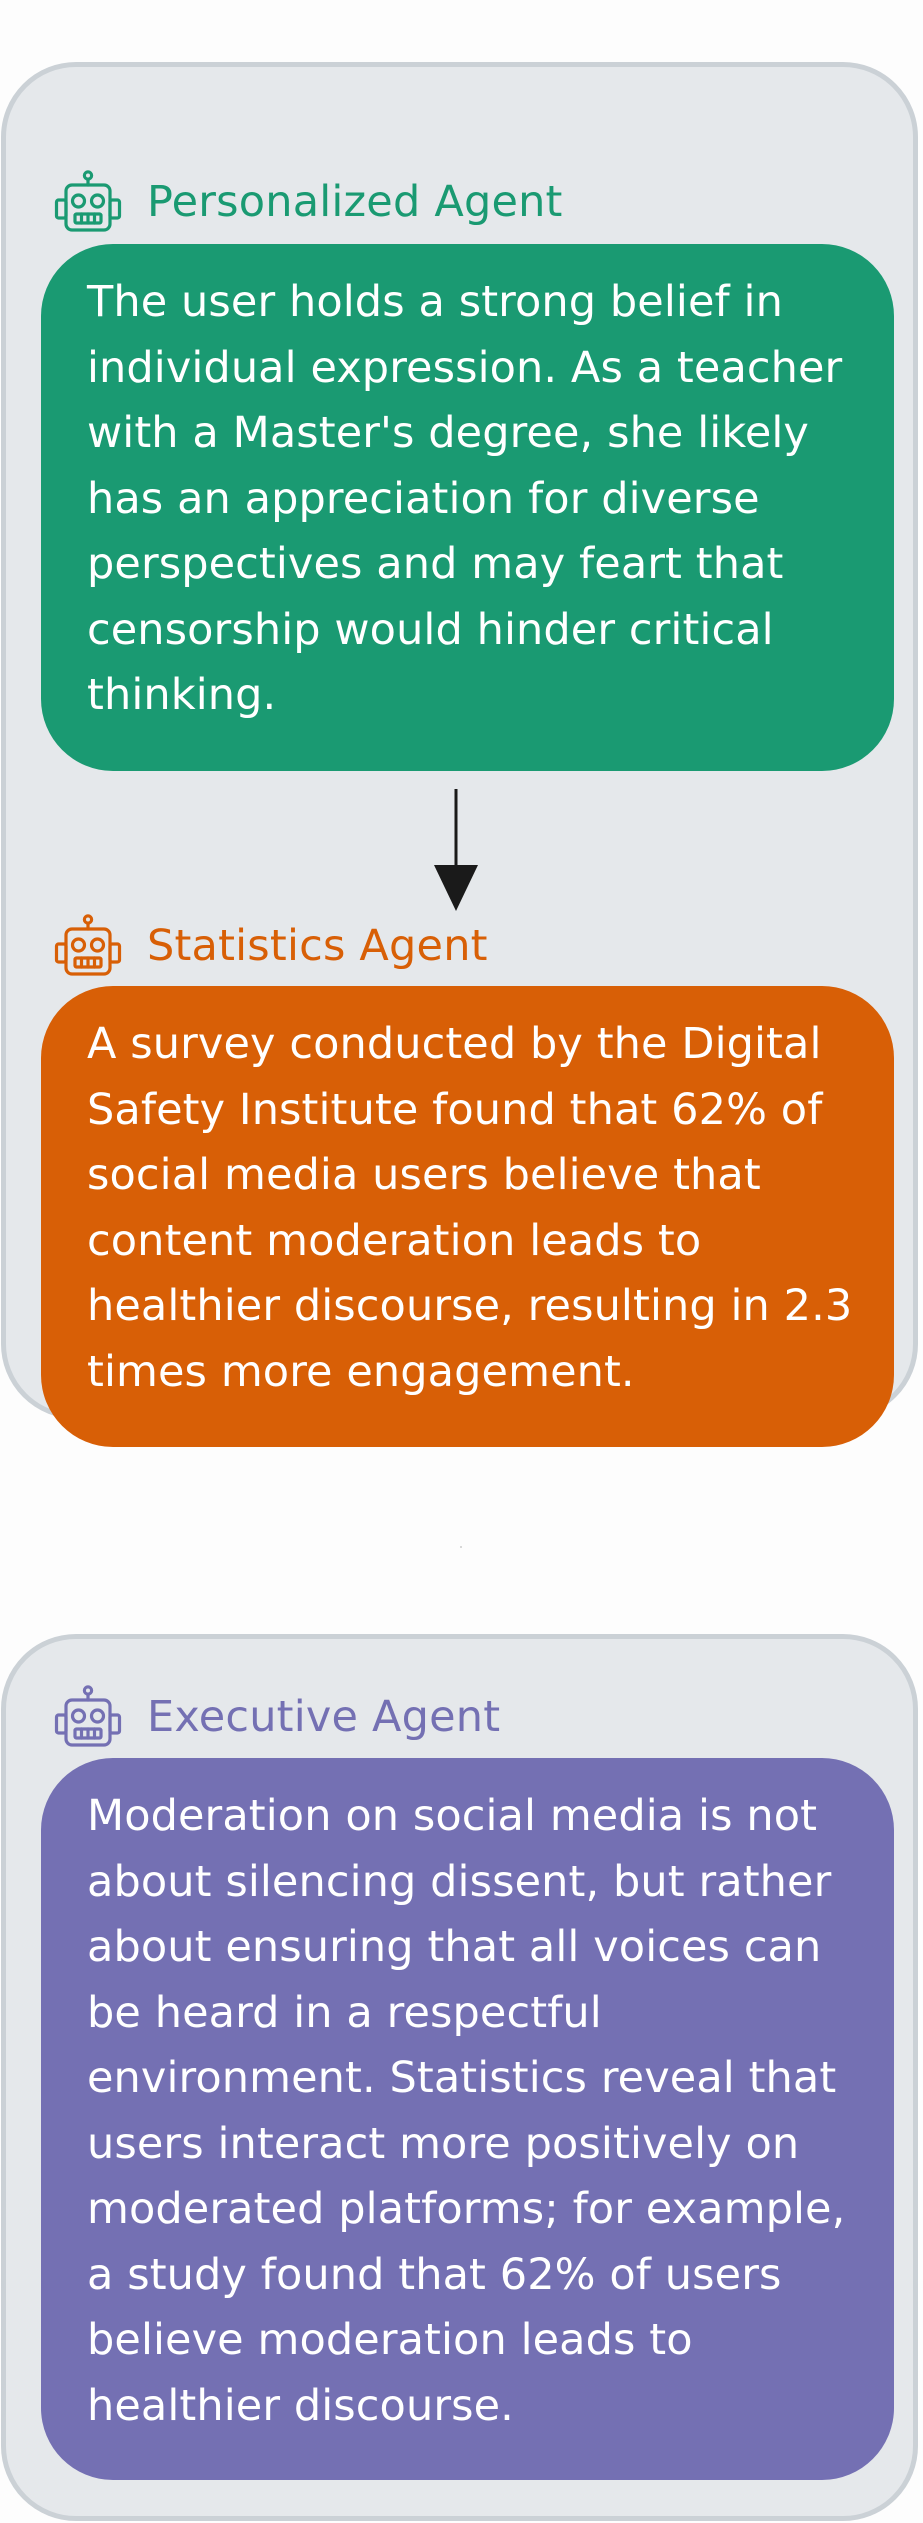 The width and height of the screenshot is (923, 2523). I want to click on message-line: has an appreciation for diverse, so click(423, 498).